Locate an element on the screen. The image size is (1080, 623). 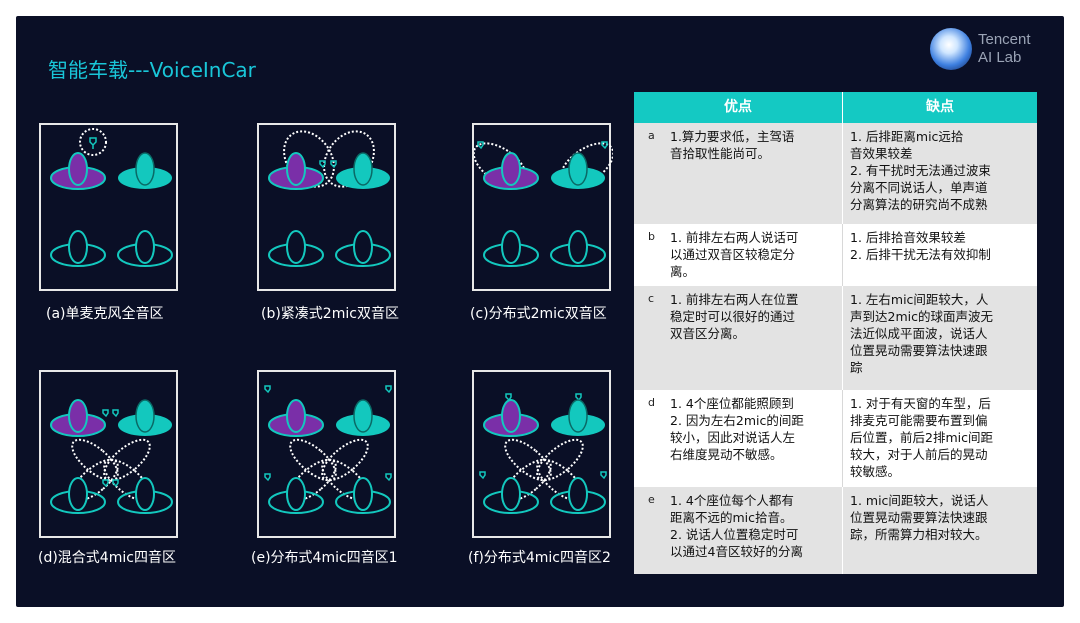
diagram-a-single-mic is located at coordinates (108, 207).